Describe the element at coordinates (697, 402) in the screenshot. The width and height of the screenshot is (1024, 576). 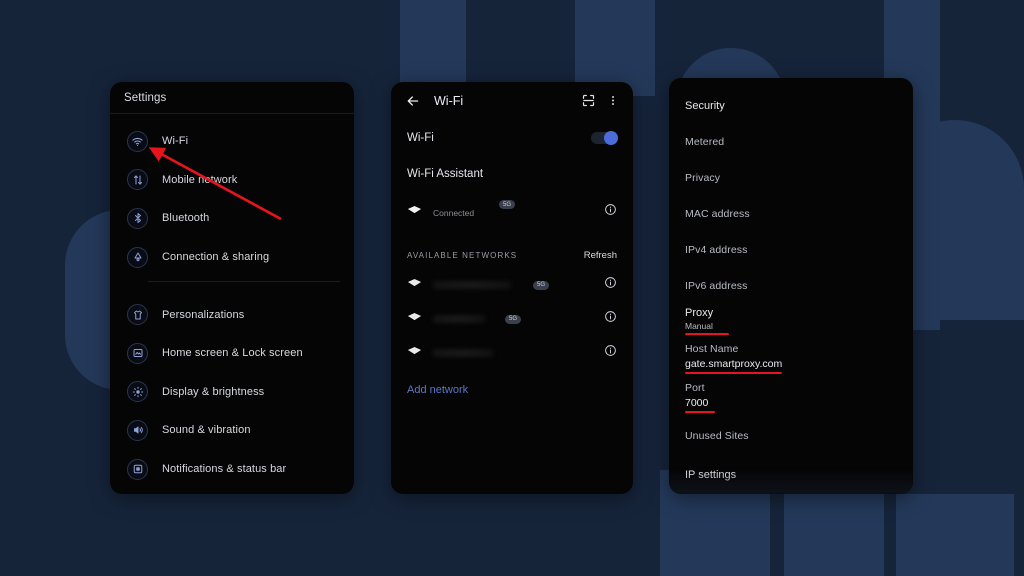
I see `port-value: 7000` at that location.